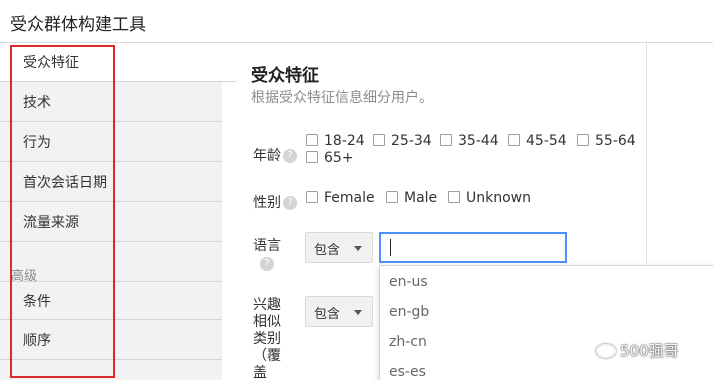 This screenshot has width=713, height=380. I want to click on interest-operator-select: 包含, so click(339, 311).